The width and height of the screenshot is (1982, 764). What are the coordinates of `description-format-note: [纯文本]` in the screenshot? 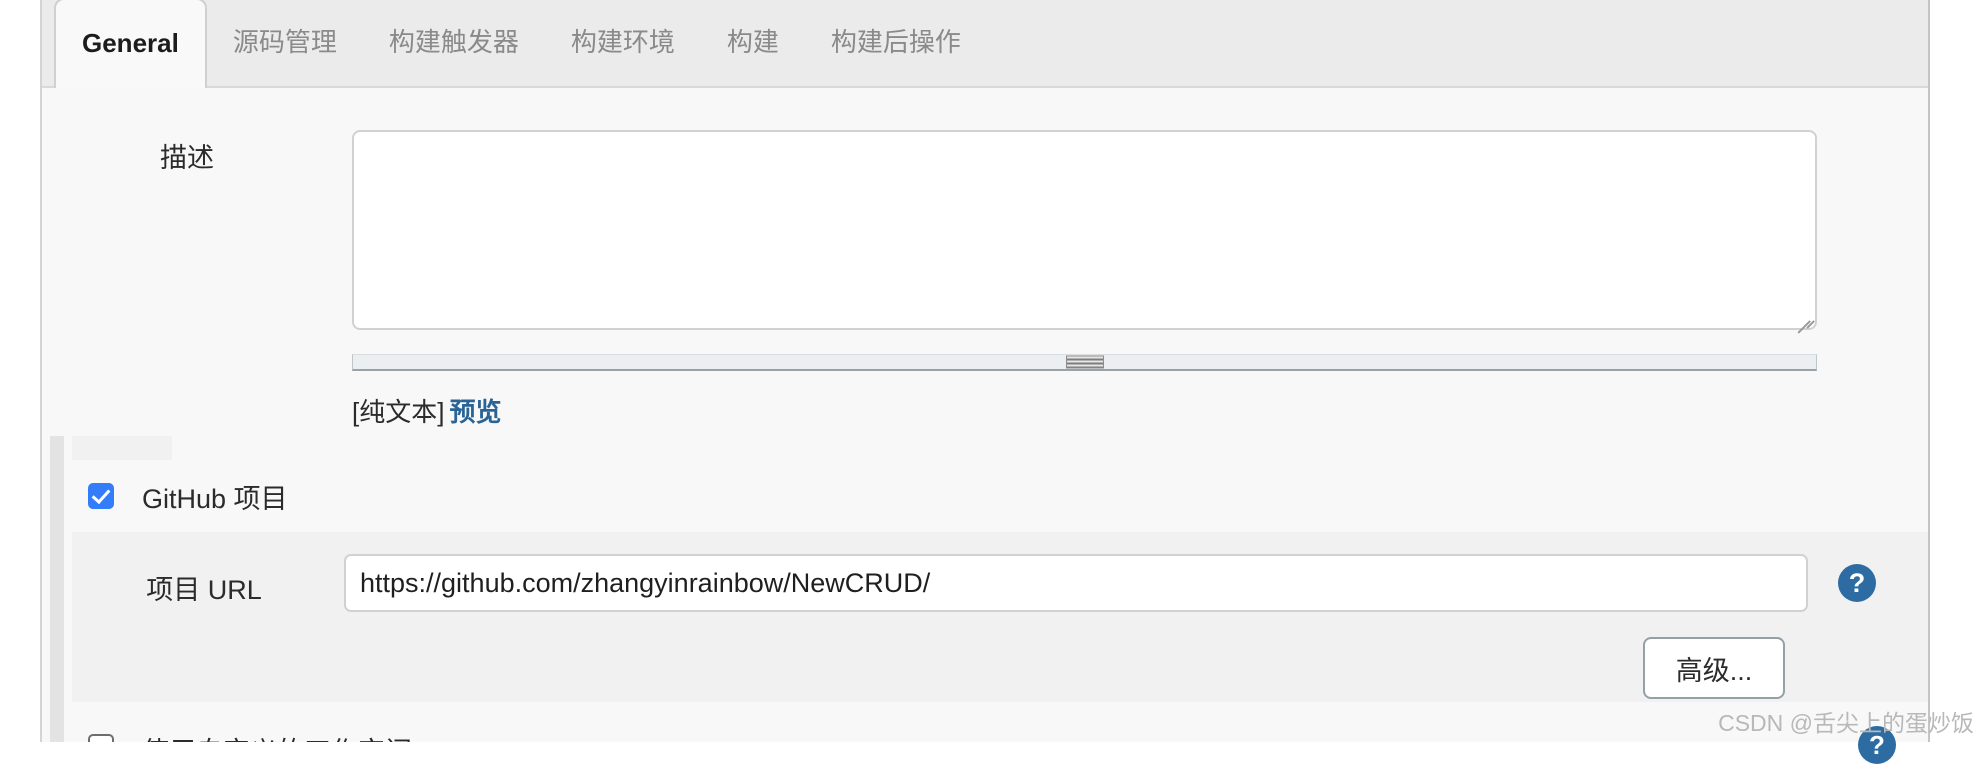 It's located at (398, 412).